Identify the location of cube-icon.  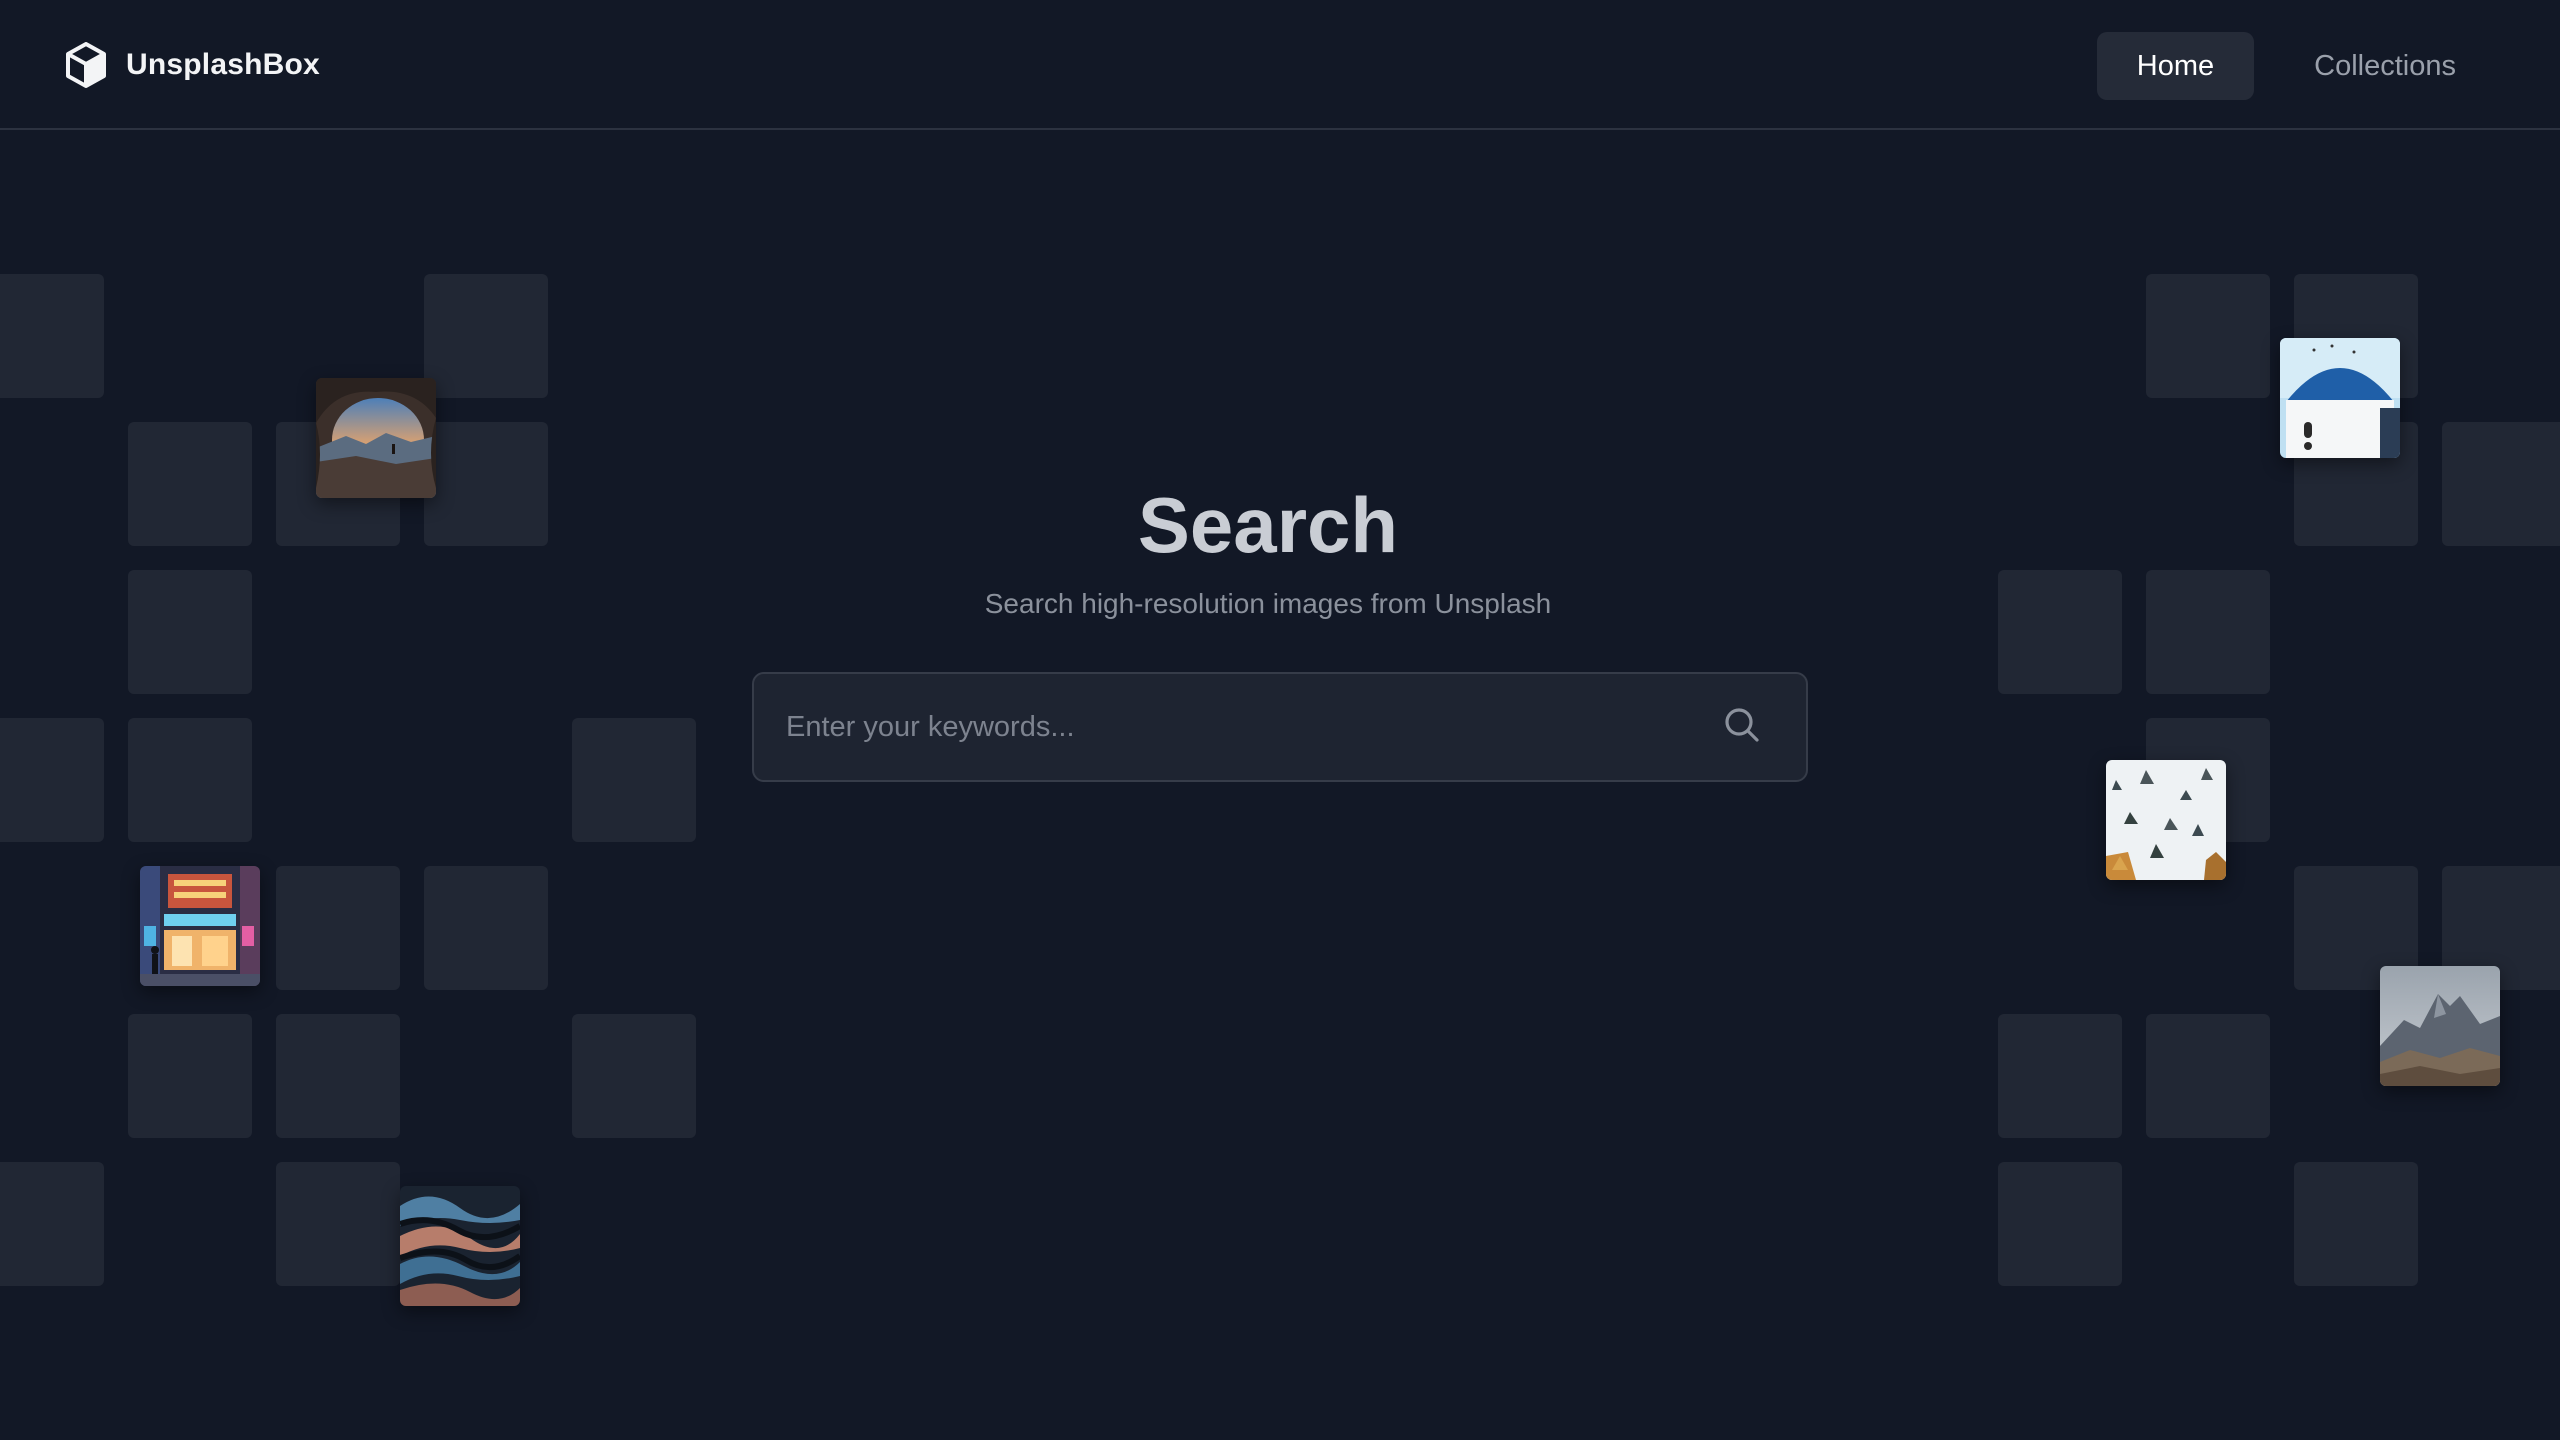
(86, 65).